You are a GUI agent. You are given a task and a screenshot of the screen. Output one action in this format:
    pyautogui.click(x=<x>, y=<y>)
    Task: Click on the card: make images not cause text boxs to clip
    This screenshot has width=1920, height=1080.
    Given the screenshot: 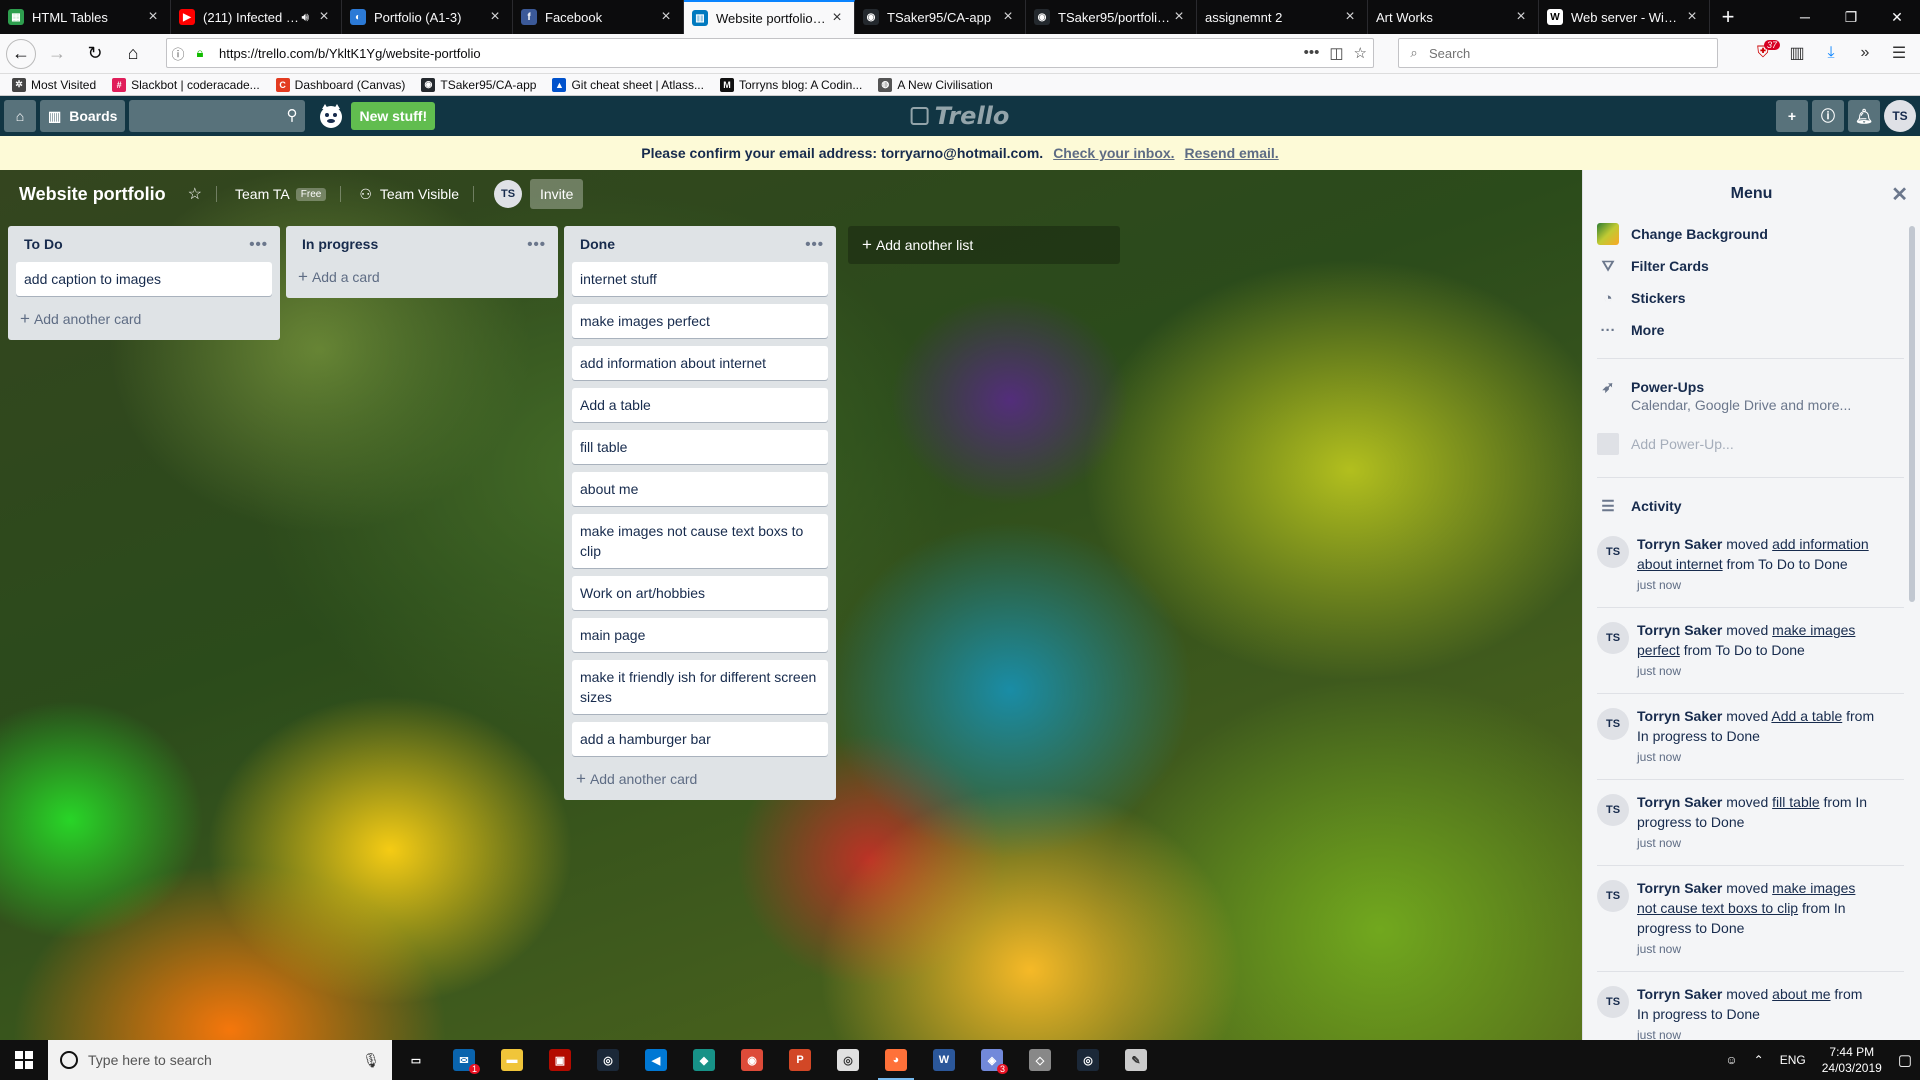 What is the action you would take?
    pyautogui.click(x=700, y=541)
    